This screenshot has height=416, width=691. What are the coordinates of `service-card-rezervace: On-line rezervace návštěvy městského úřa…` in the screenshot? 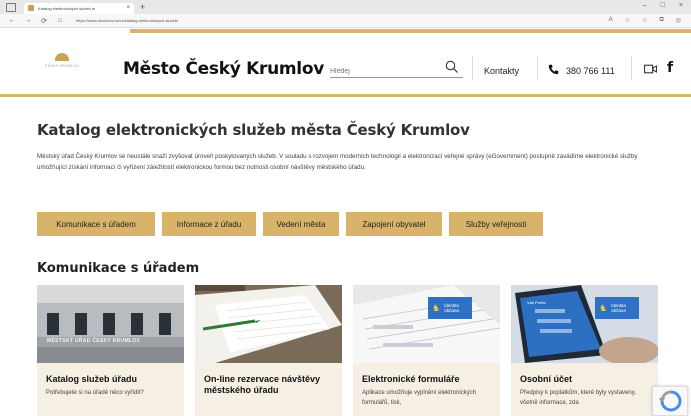 It's located at (268, 350).